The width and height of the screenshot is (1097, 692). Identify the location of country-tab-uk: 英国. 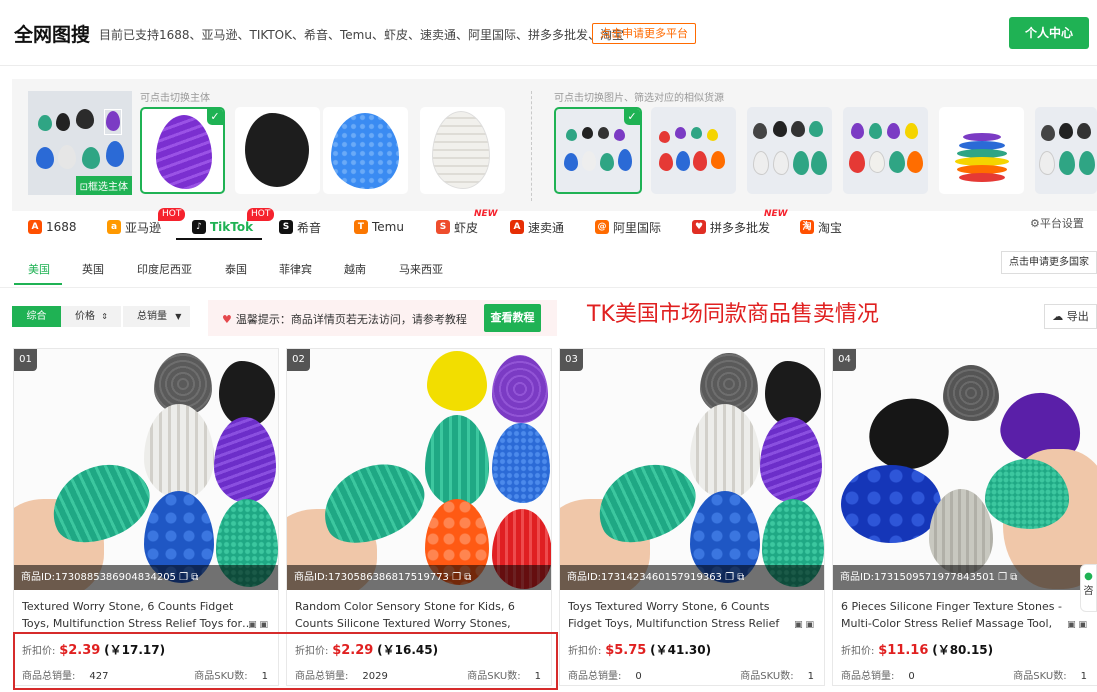
(93, 269).